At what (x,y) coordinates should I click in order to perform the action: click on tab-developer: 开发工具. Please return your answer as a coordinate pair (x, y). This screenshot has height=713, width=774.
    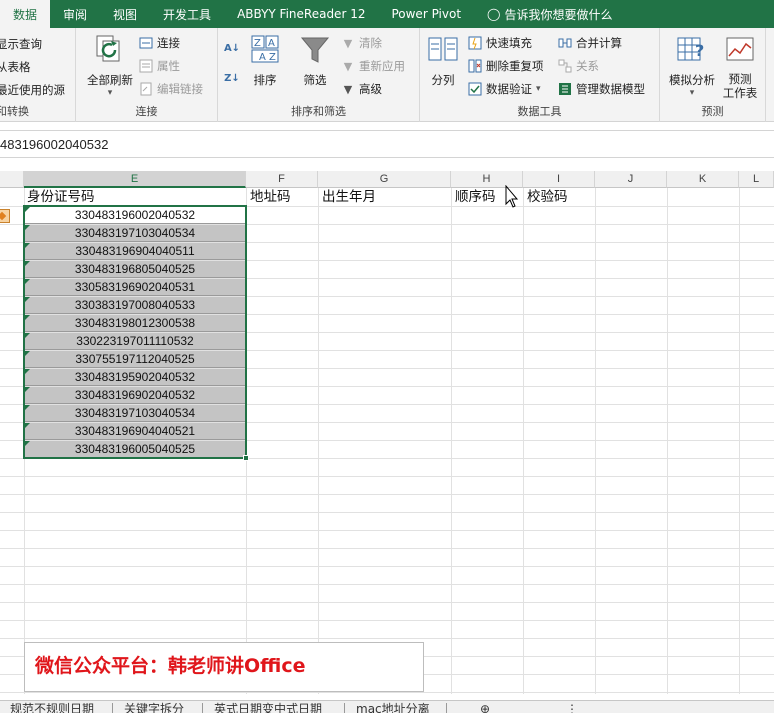
    Looking at the image, I should click on (187, 14).